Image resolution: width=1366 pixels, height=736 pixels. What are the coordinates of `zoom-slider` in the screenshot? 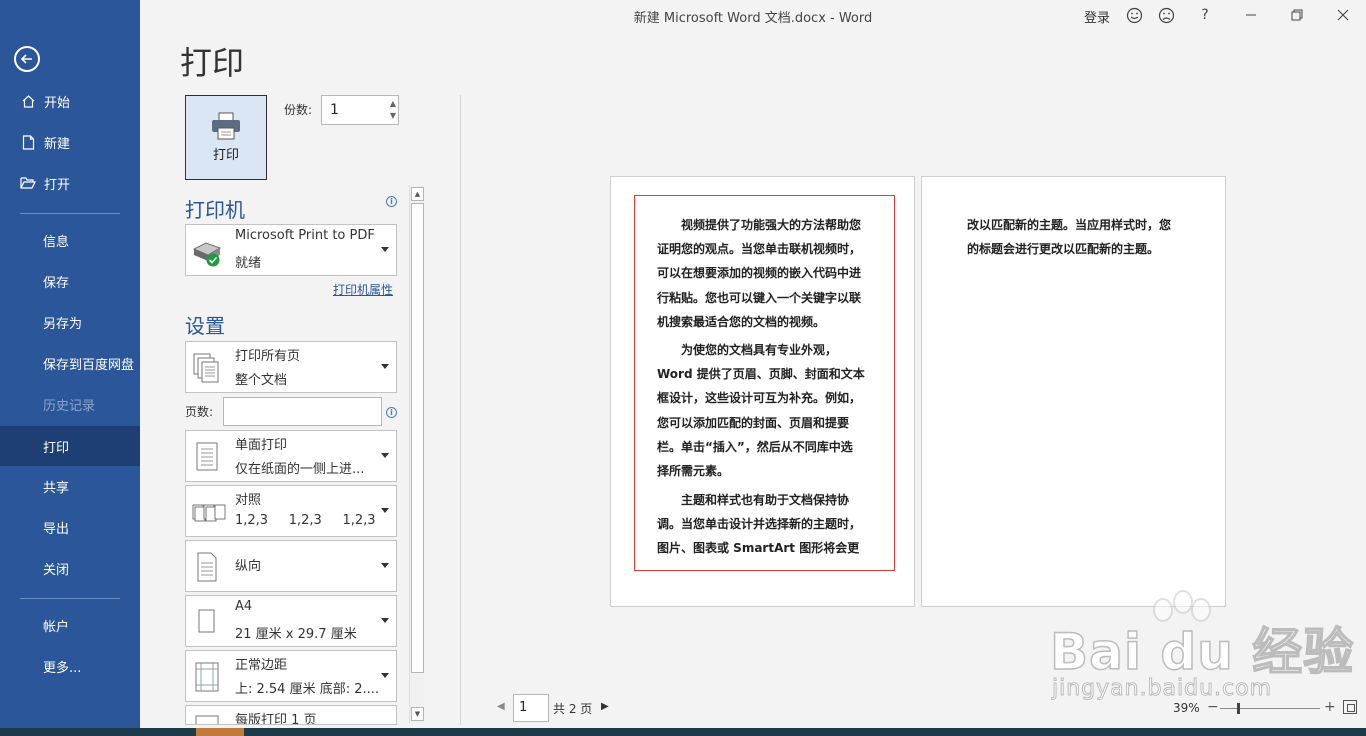 It's located at (1270, 708).